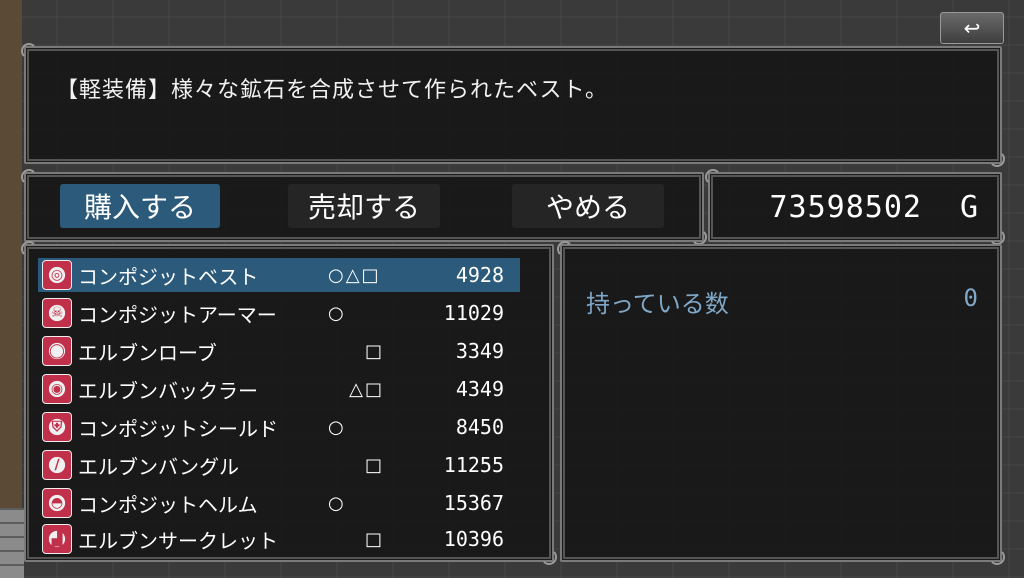 This screenshot has height=578, width=1024. What do you see at coordinates (845, 207) in the screenshot?
I see `gold-amount: 73598502` at bounding box center [845, 207].